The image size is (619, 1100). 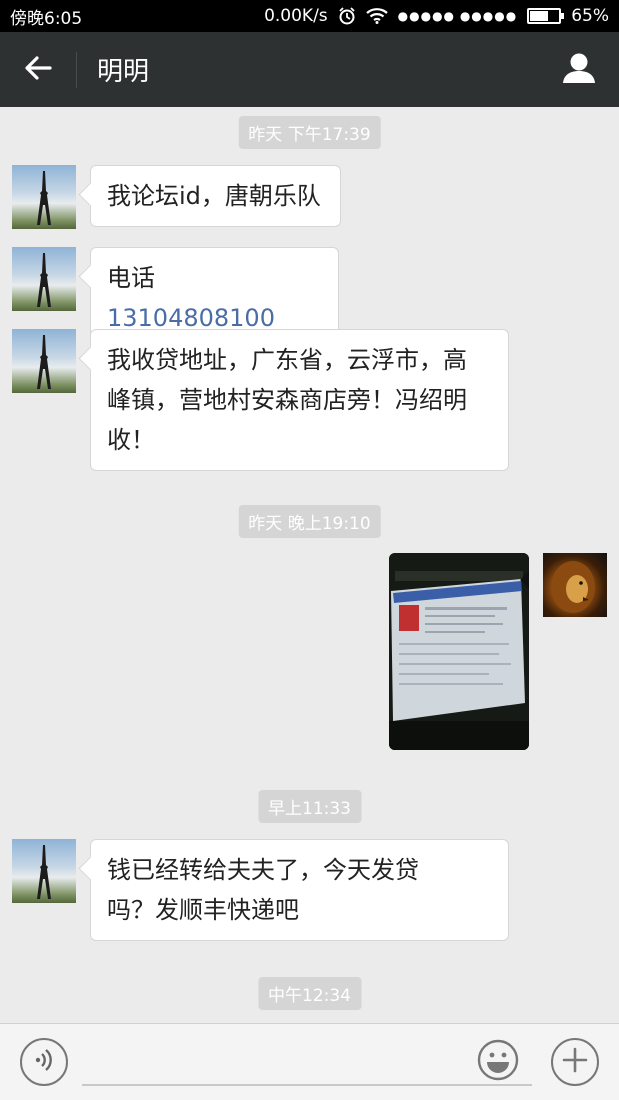 I want to click on message-text-line: 吗？发顺丰快递吧, so click(x=203, y=910).